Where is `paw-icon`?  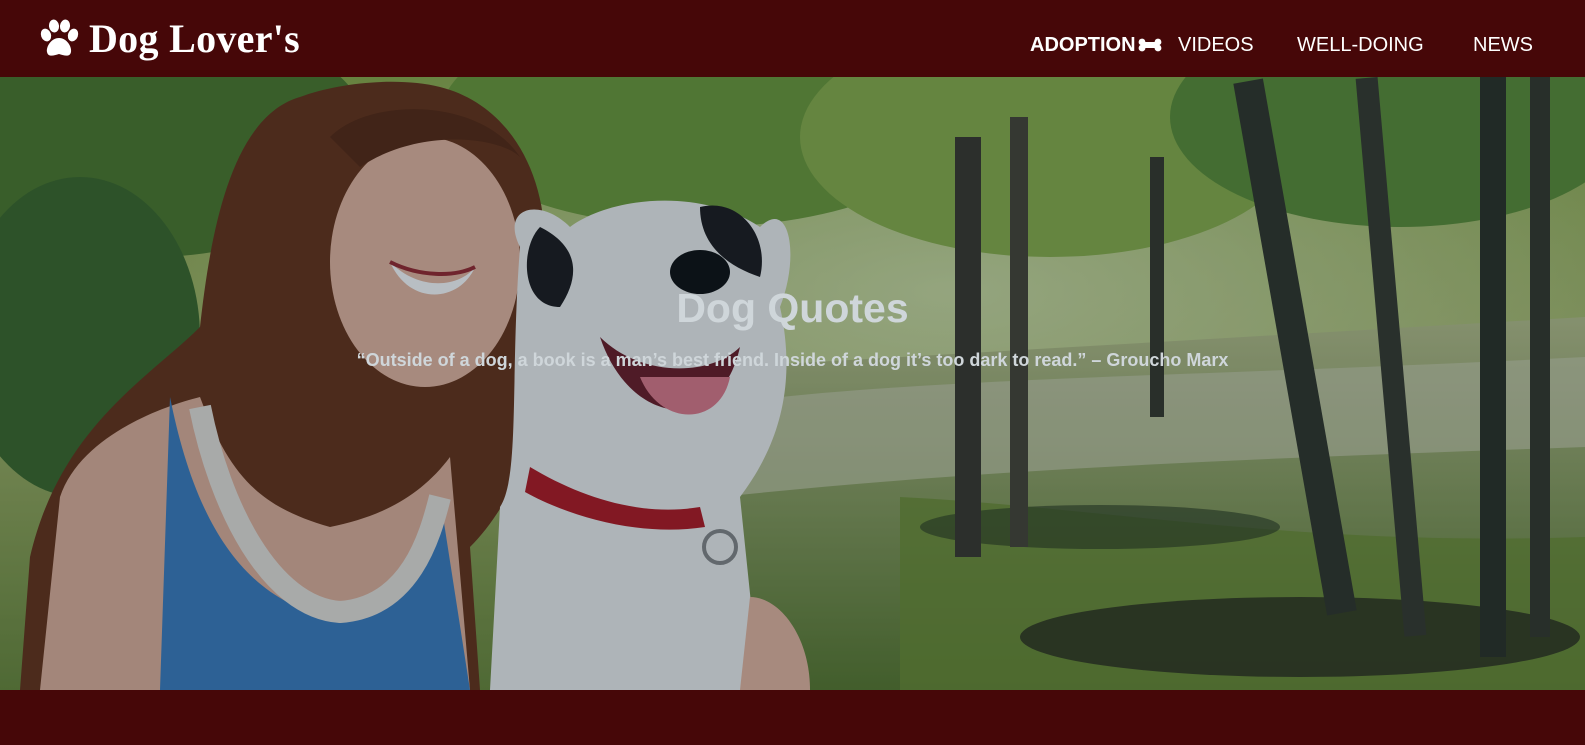 paw-icon is located at coordinates (59, 37).